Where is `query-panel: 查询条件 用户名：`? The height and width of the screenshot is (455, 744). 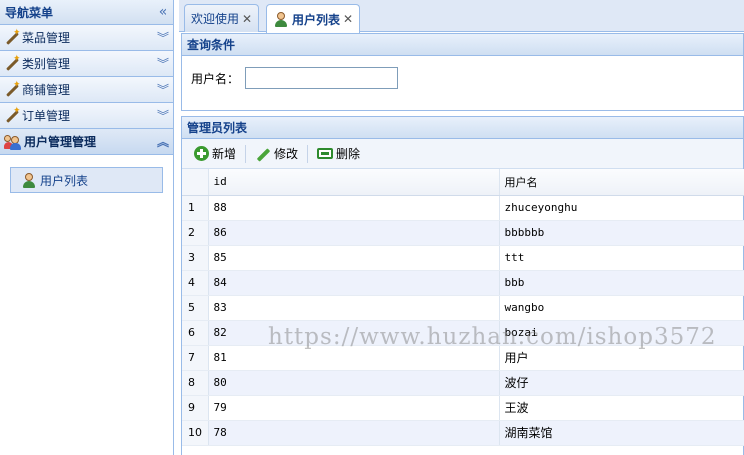 query-panel: 查询条件 用户名： is located at coordinates (462, 72).